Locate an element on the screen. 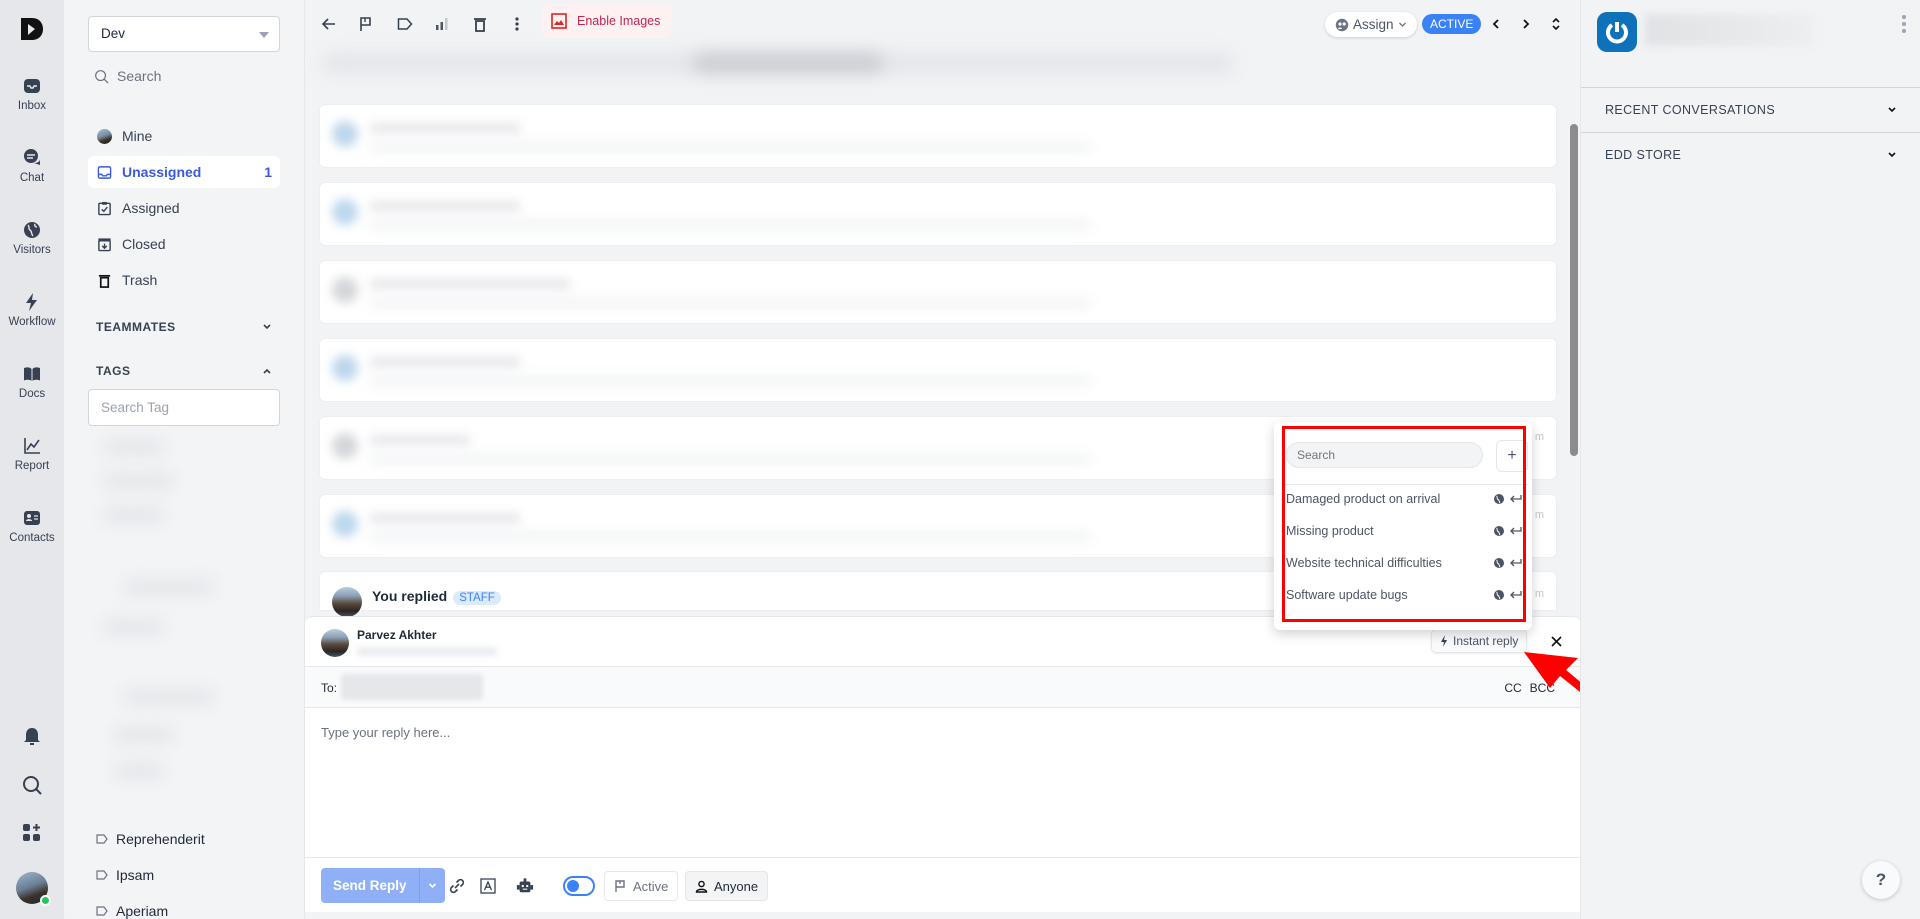  tag-search-input: Search Tag is located at coordinates (184, 407).